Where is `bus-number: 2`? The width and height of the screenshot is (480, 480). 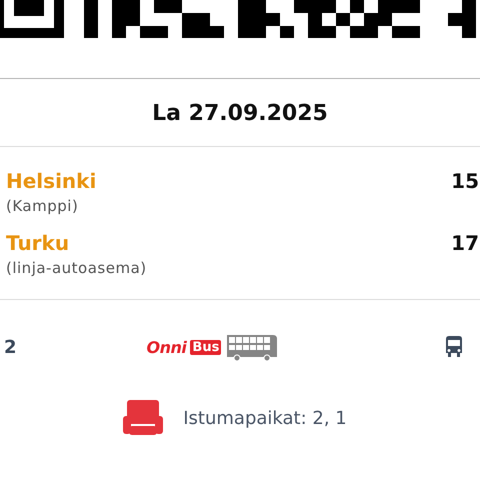
bus-number: 2 is located at coordinates (10, 347).